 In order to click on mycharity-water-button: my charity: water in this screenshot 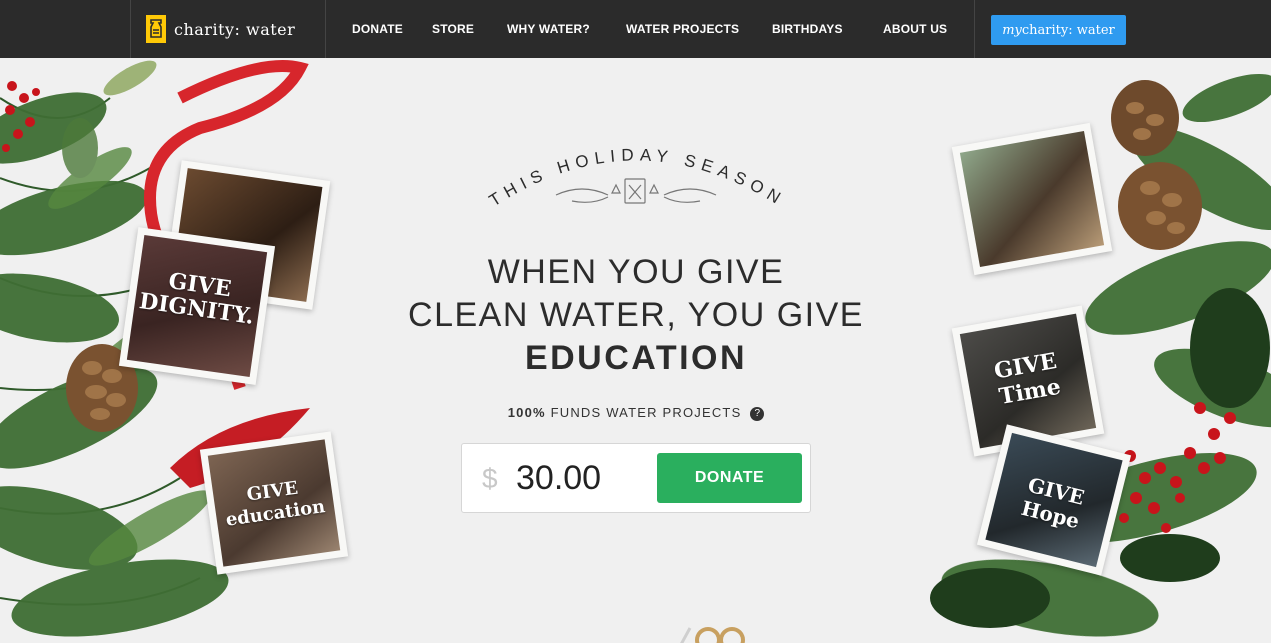, I will do `click(1058, 30)`.